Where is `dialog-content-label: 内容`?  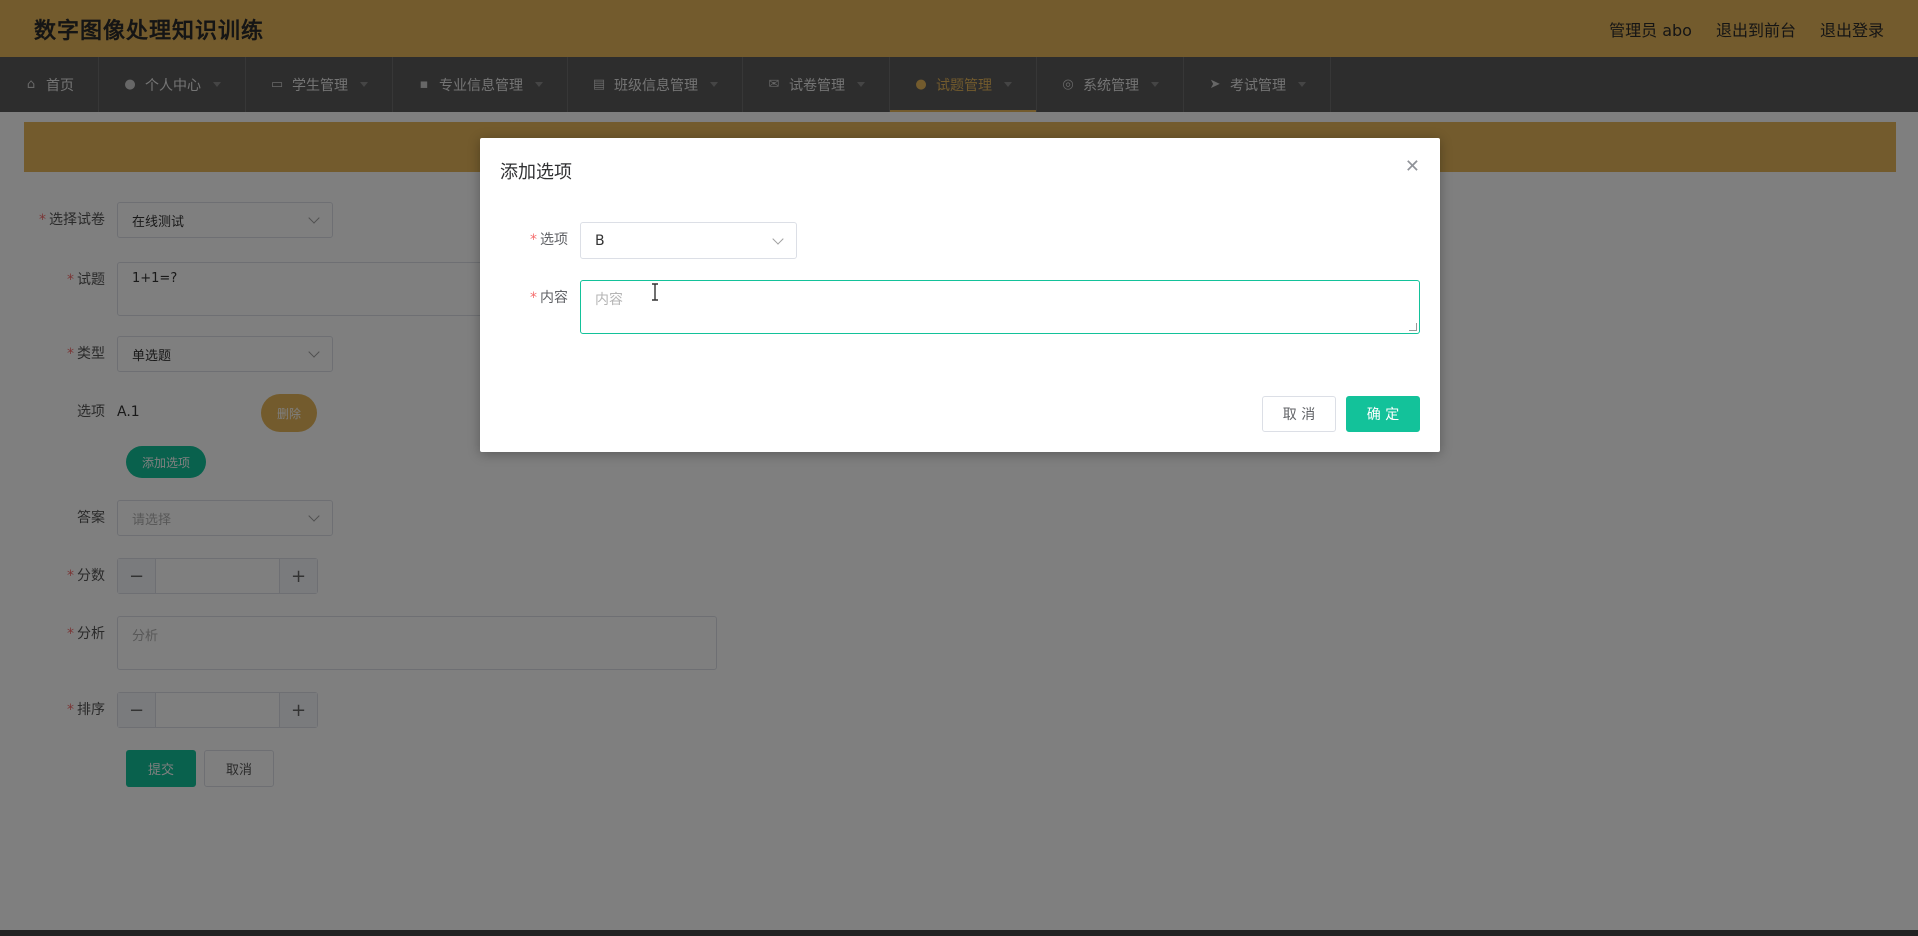 dialog-content-label: 内容 is located at coordinates (554, 298).